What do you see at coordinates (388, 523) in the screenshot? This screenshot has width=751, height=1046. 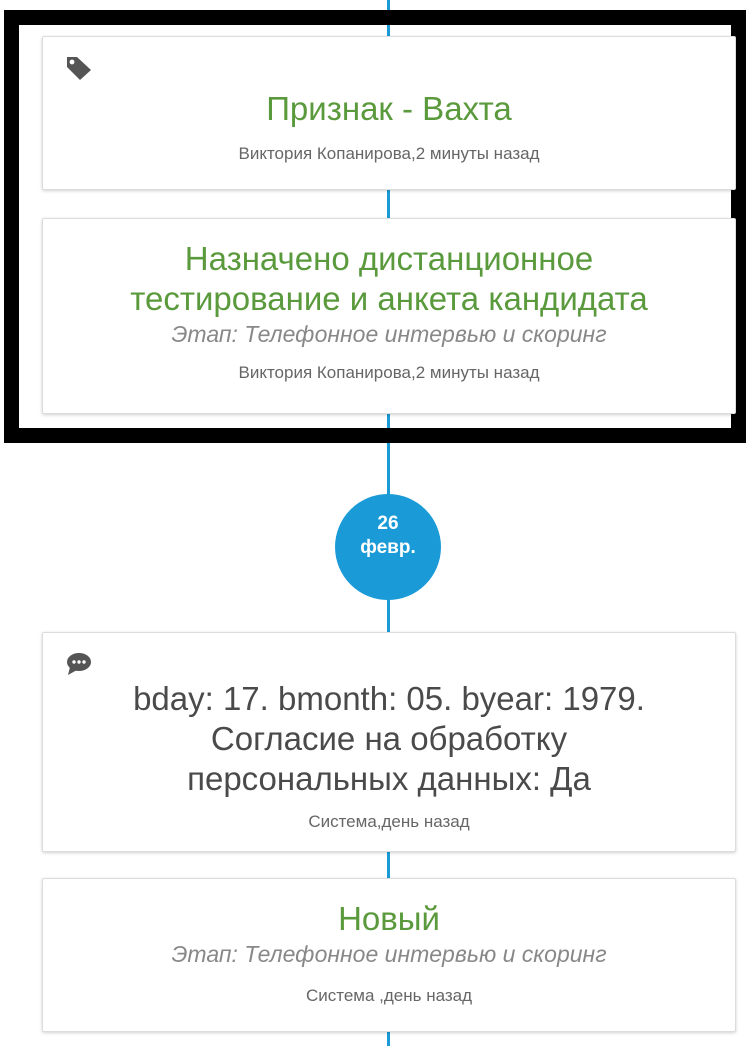 I see `date-day: 26` at bounding box center [388, 523].